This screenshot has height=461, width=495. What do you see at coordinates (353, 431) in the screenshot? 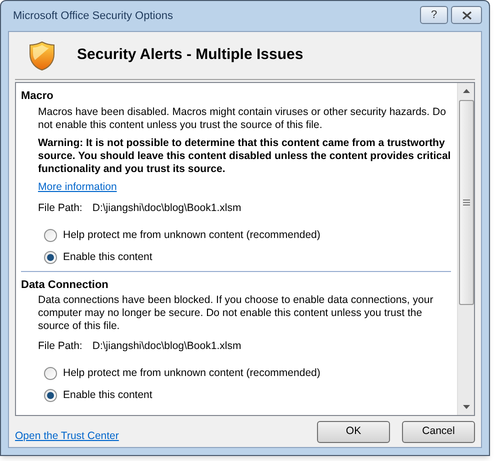
I see `dialog-button: OK` at bounding box center [353, 431].